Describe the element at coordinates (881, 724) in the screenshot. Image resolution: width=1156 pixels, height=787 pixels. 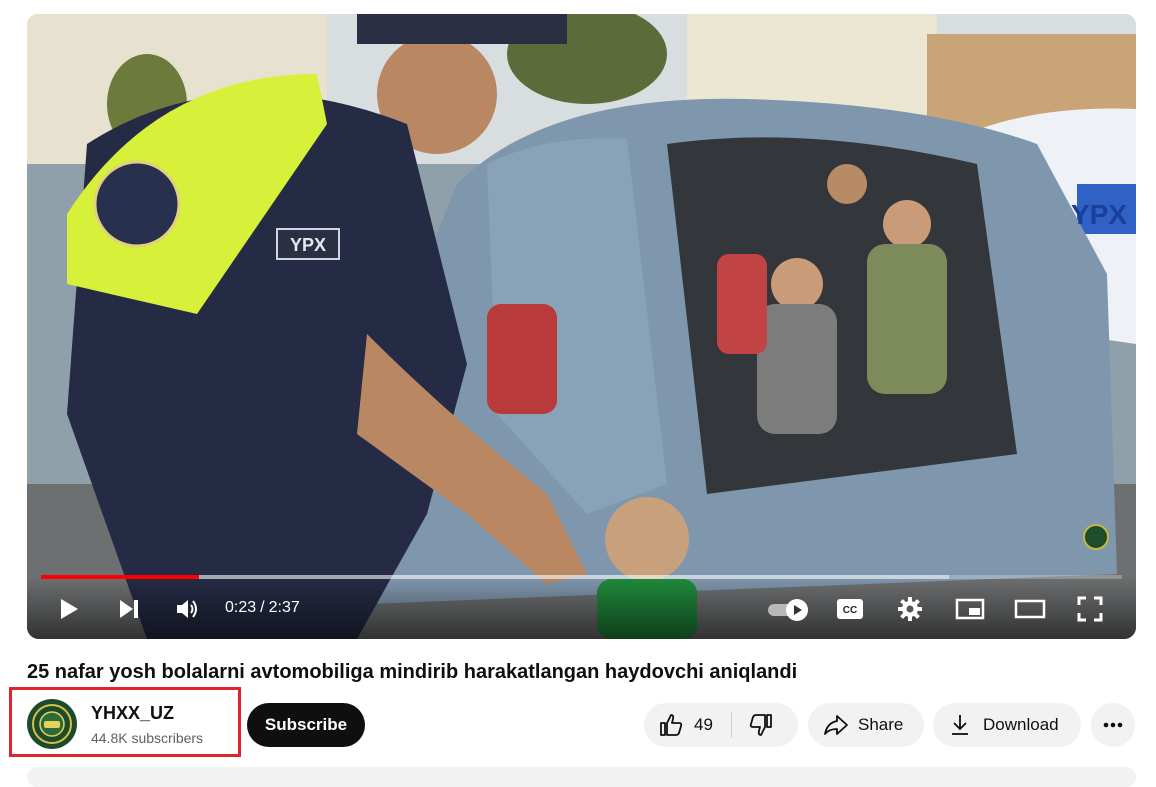
I see `share-label: Share` at that location.